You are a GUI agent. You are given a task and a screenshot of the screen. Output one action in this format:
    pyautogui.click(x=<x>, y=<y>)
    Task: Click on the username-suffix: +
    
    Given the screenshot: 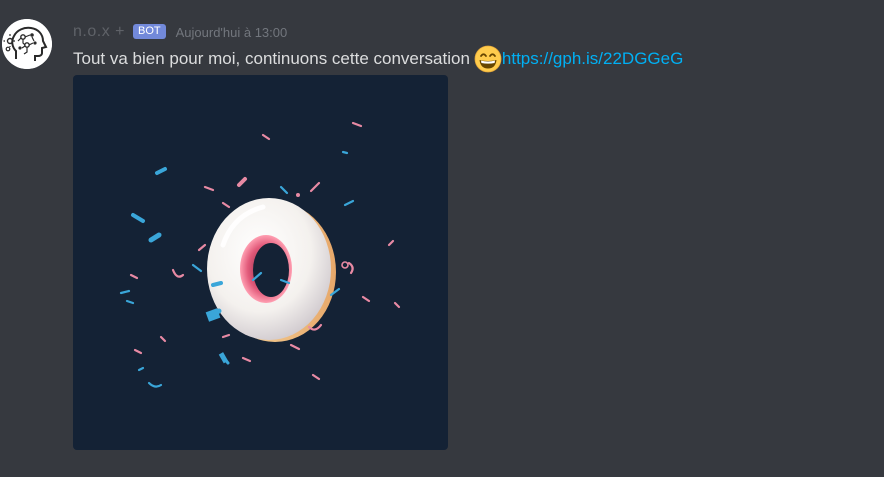 What is the action you would take?
    pyautogui.click(x=120, y=31)
    